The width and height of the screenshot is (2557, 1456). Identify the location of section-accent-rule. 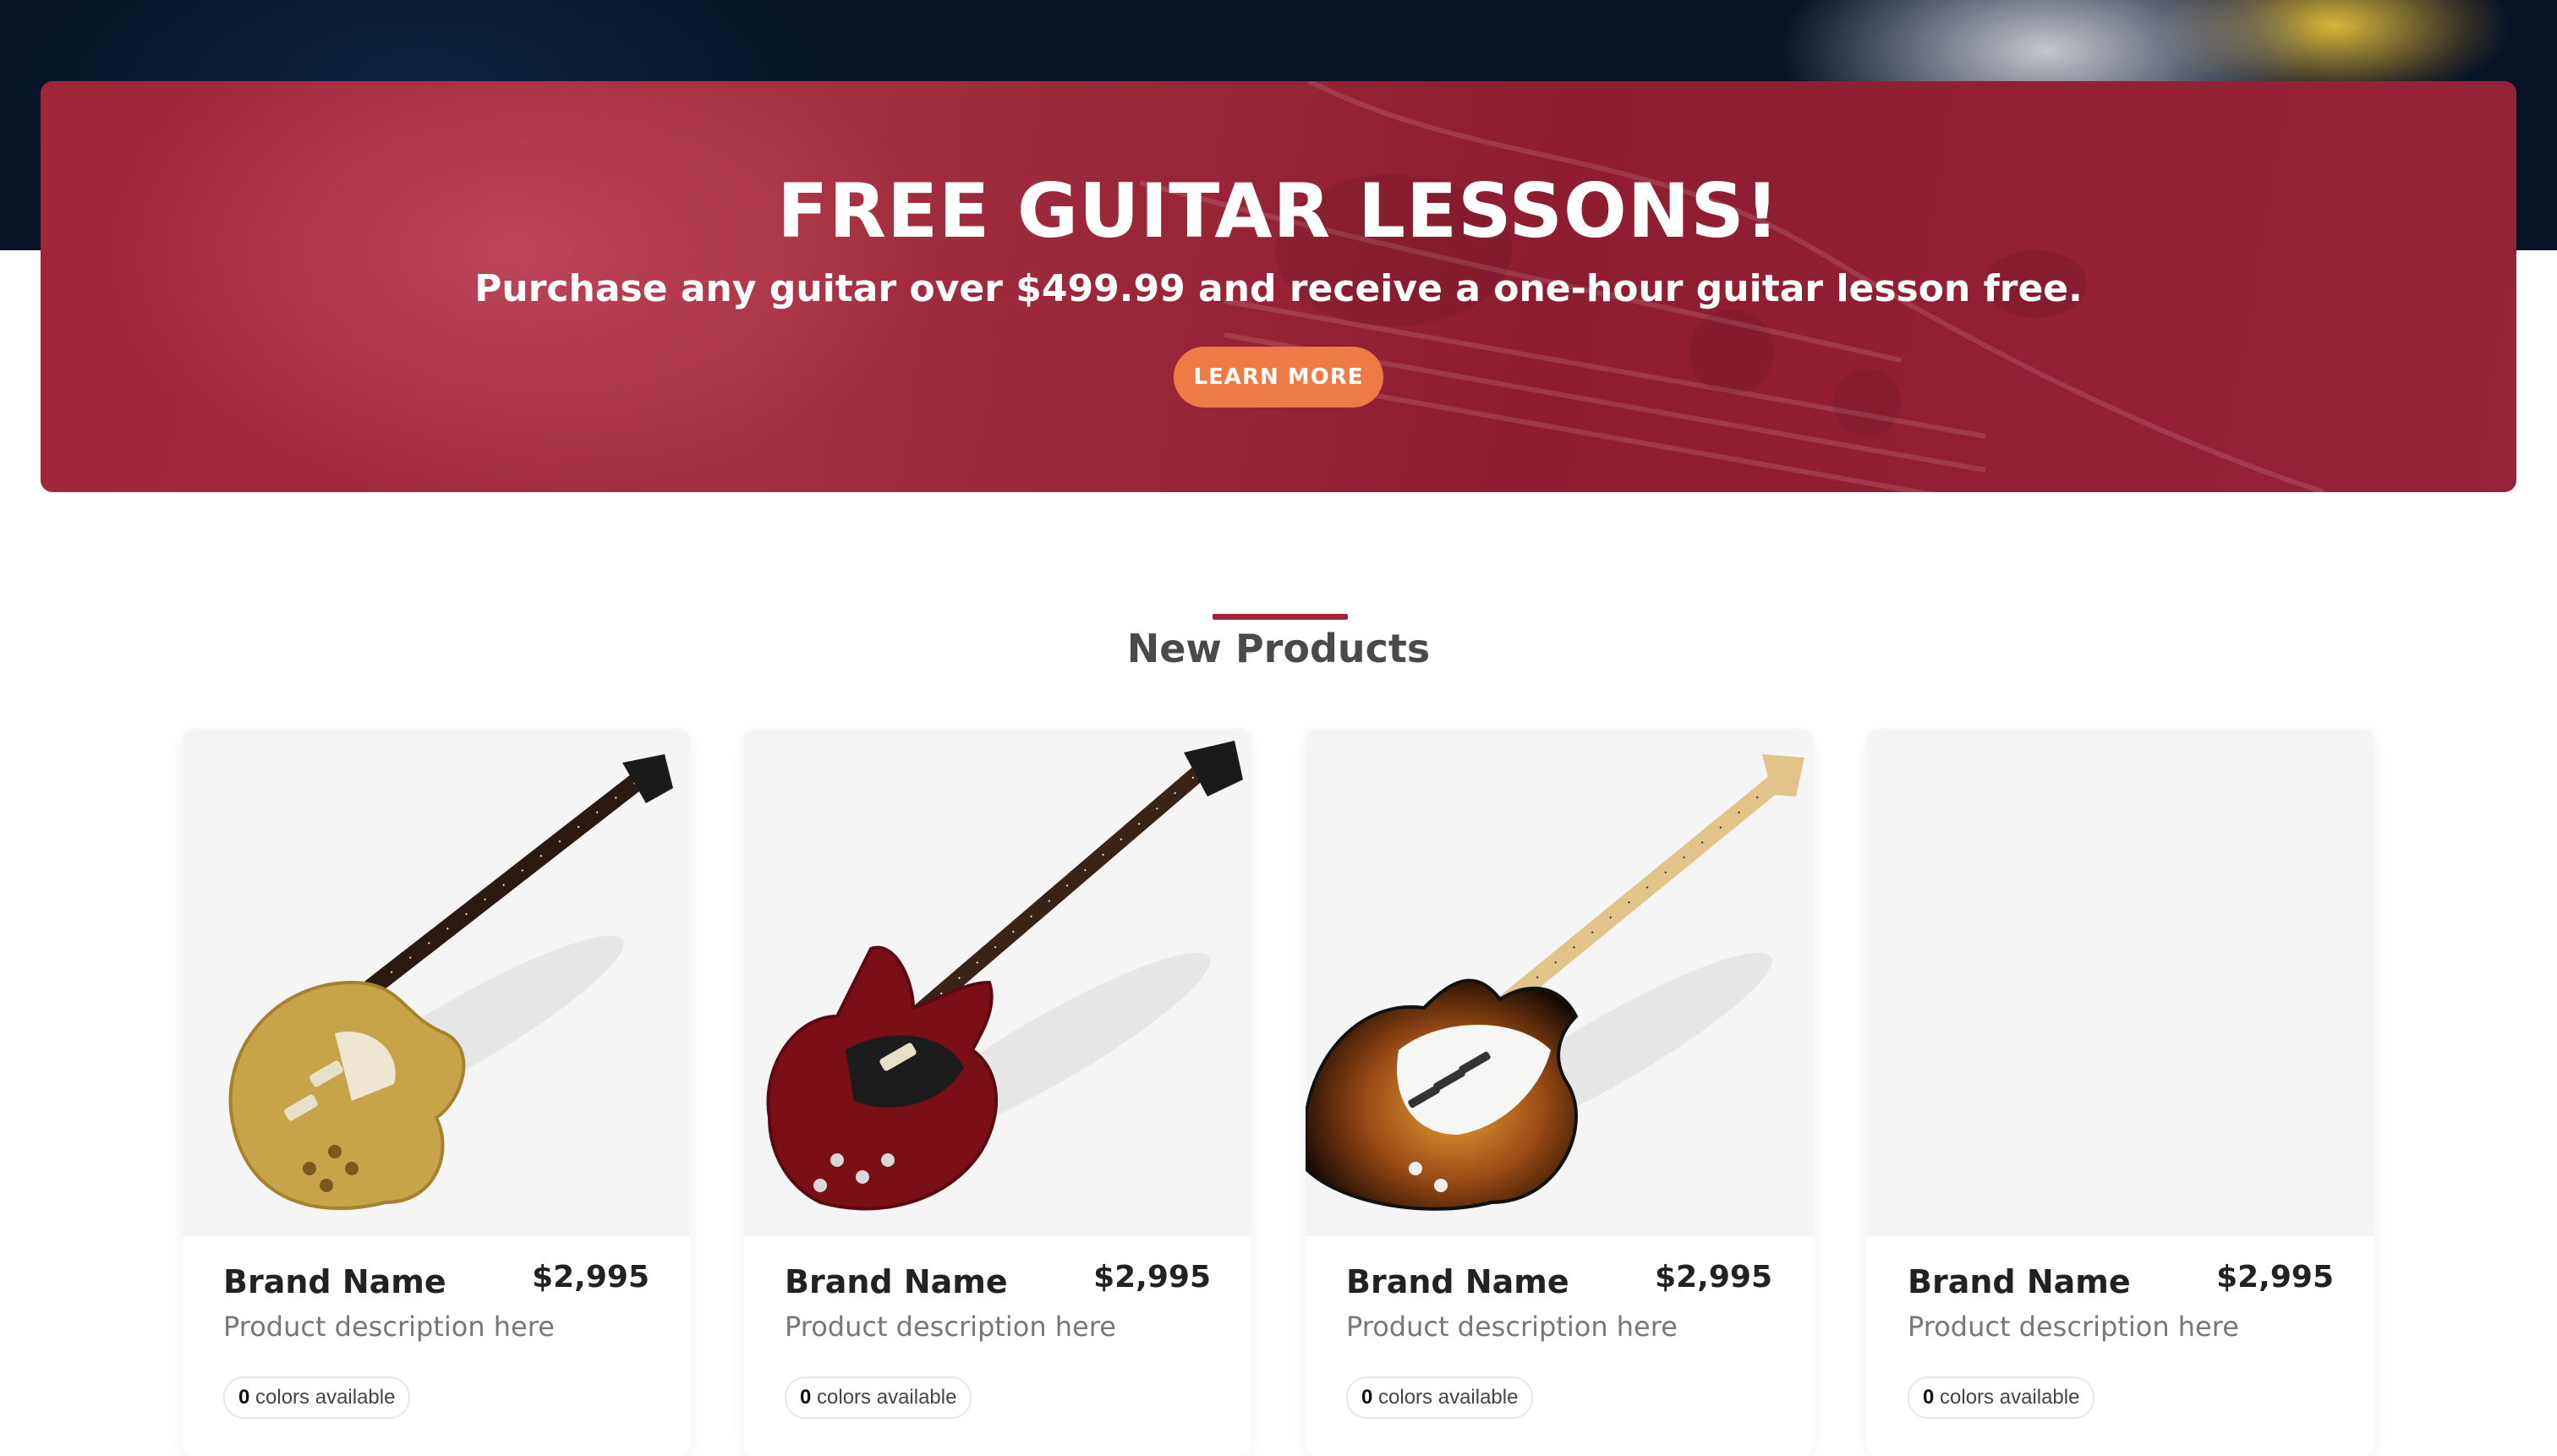
(1280, 617).